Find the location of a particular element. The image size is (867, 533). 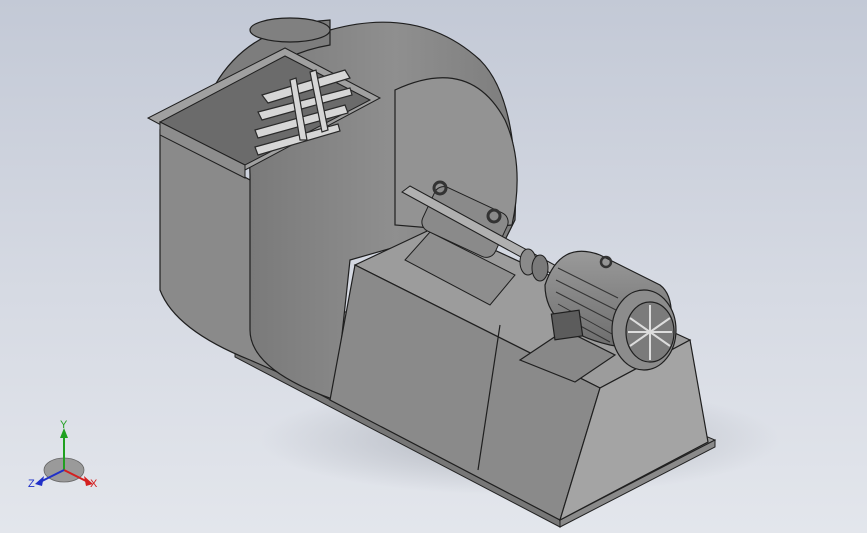

x-axis-label: X is located at coordinates (94, 484).